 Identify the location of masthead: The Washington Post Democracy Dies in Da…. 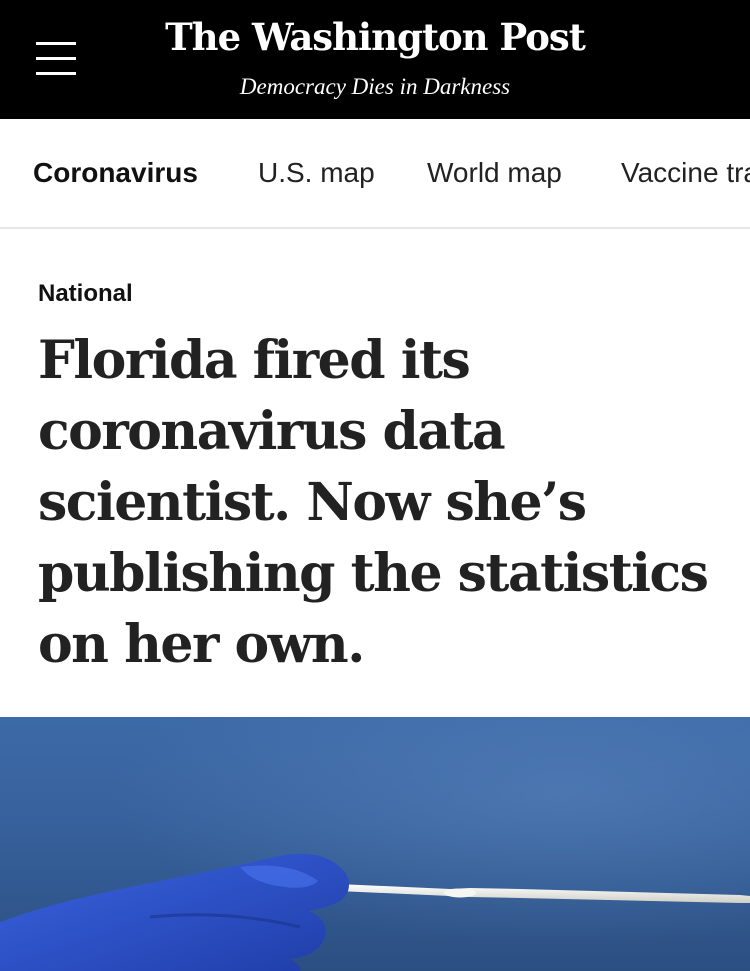
(375, 59).